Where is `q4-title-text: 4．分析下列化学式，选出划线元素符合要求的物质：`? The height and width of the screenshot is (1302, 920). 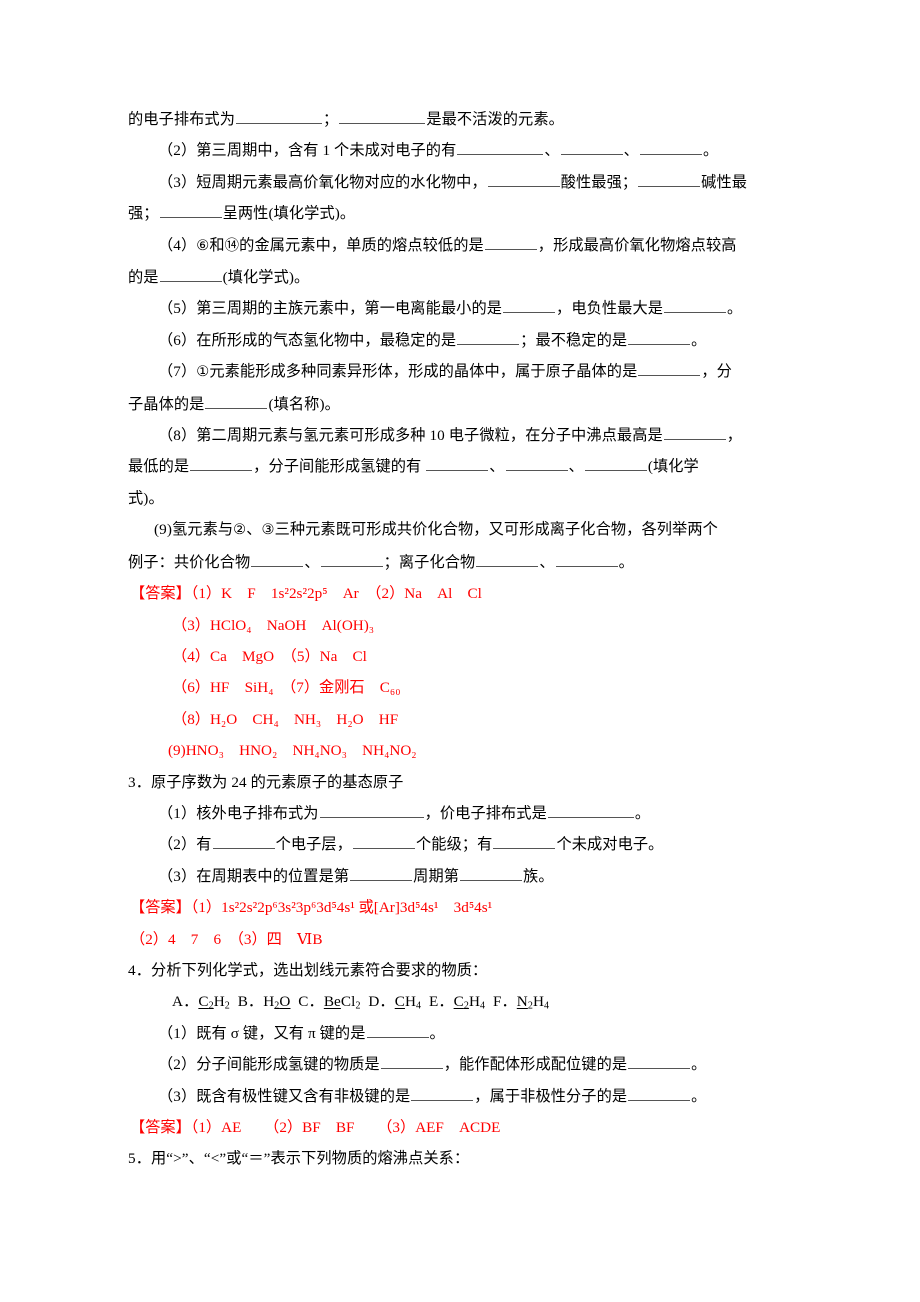
q4-title-text: 4．分析下列化学式，选出划线元素符合要求的物质： is located at coordinates (308, 970).